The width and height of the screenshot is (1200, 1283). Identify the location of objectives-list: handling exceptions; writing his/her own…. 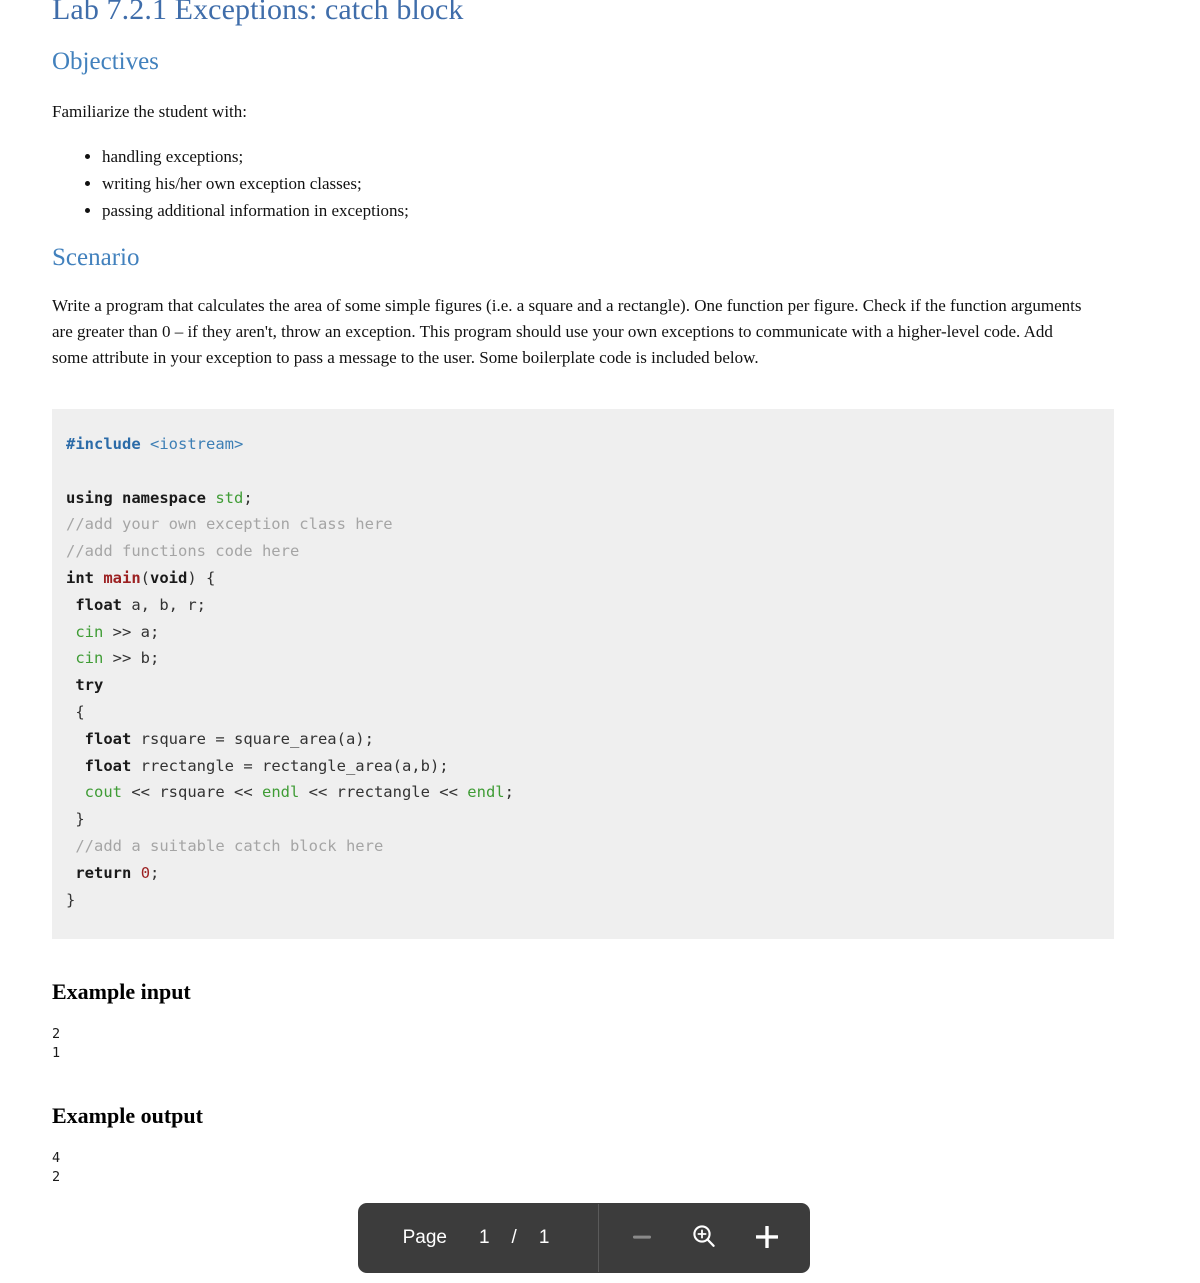
(583, 183).